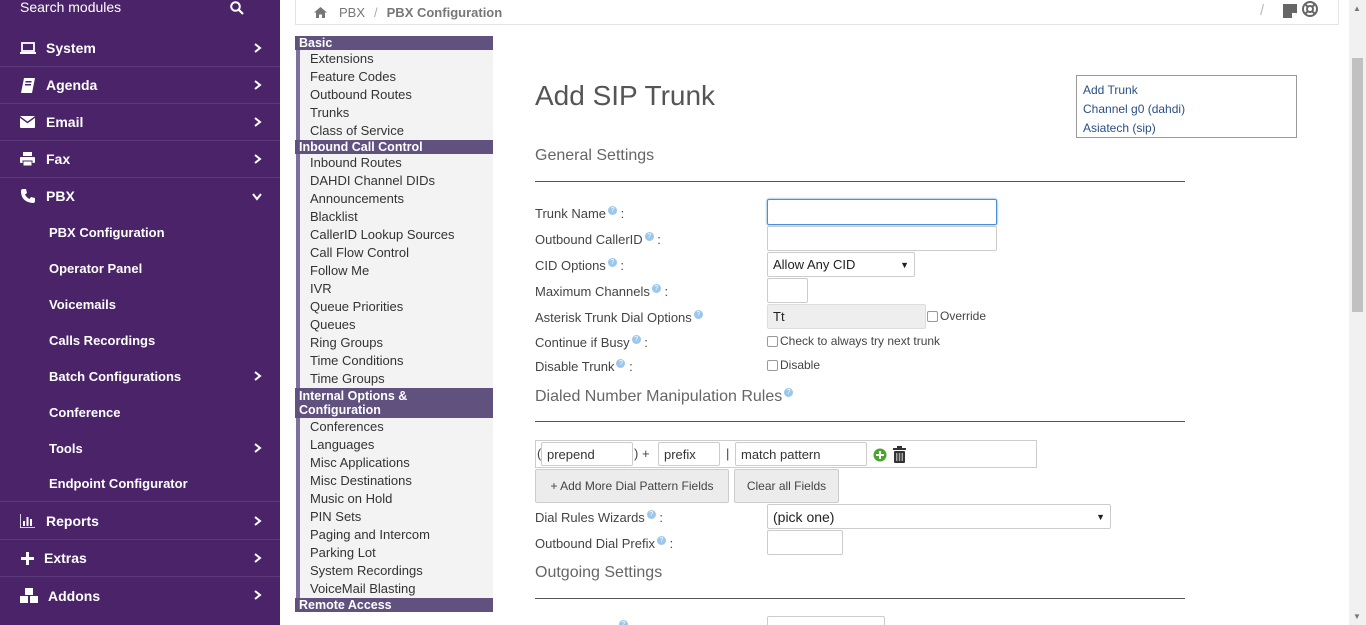 This screenshot has width=1366, height=625. Describe the element at coordinates (1357, 616) in the screenshot. I see `scroll-down-icon: ▼` at that location.